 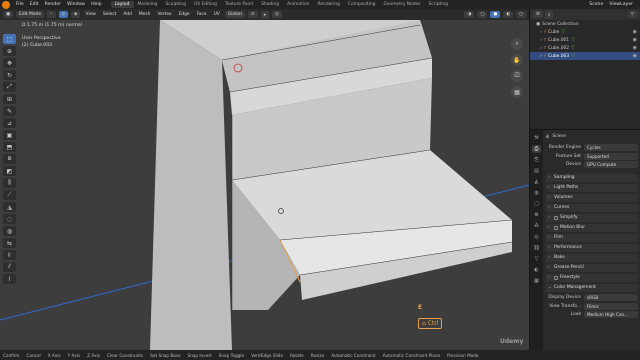 What do you see at coordinates (538, 14) in the screenshot?
I see `outliner-editor-icon: ☰` at bounding box center [538, 14].